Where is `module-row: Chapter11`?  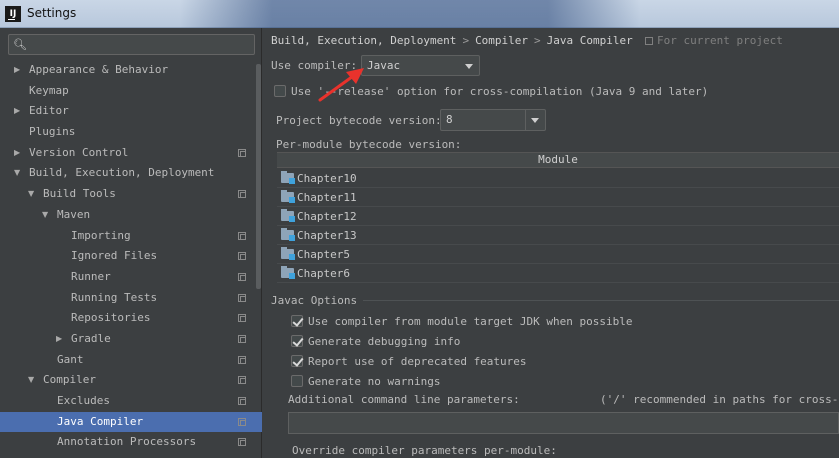
module-row: Chapter11 is located at coordinates (558, 197).